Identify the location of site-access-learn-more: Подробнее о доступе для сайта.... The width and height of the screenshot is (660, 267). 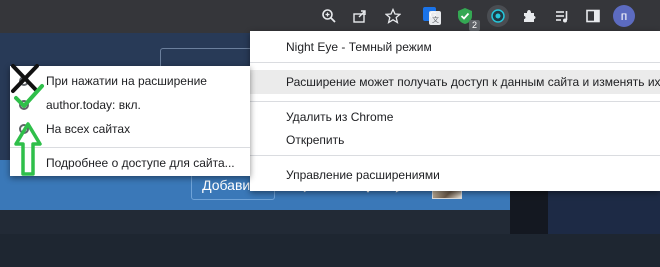
(130, 163).